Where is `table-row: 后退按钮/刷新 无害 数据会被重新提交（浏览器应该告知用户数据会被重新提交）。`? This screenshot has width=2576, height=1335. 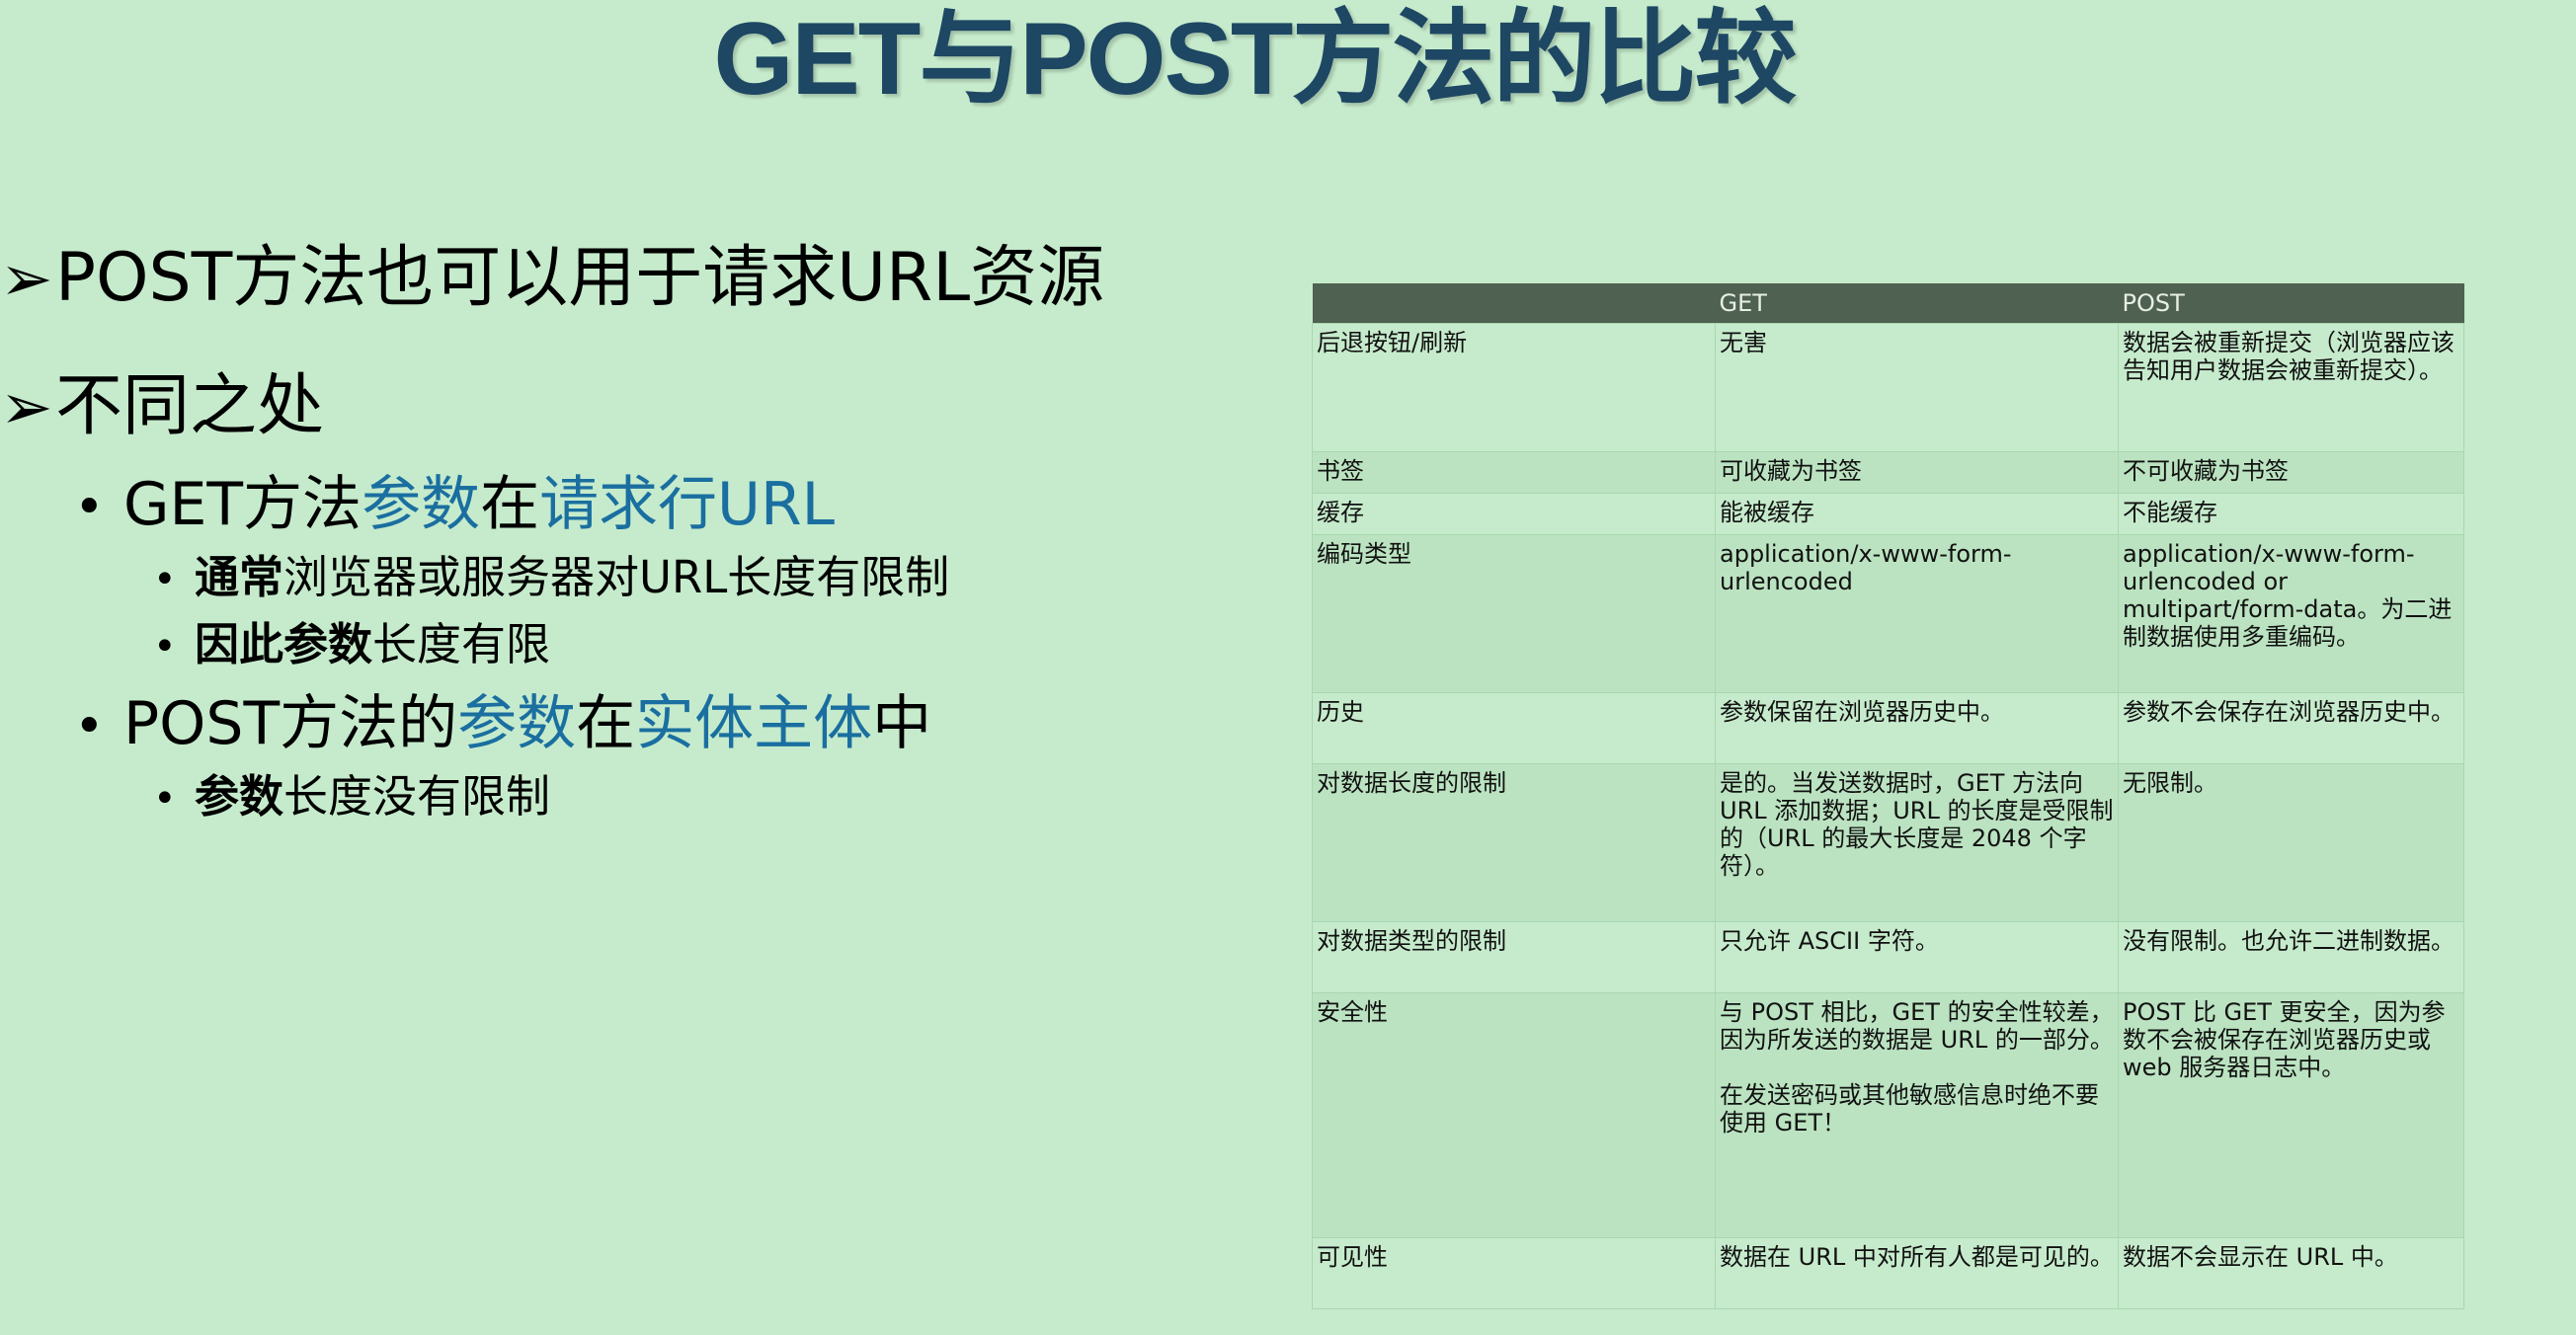 table-row: 后退按钮/刷新 无害 数据会被重新提交（浏览器应该告知用户数据会被重新提交）。 is located at coordinates (1888, 387).